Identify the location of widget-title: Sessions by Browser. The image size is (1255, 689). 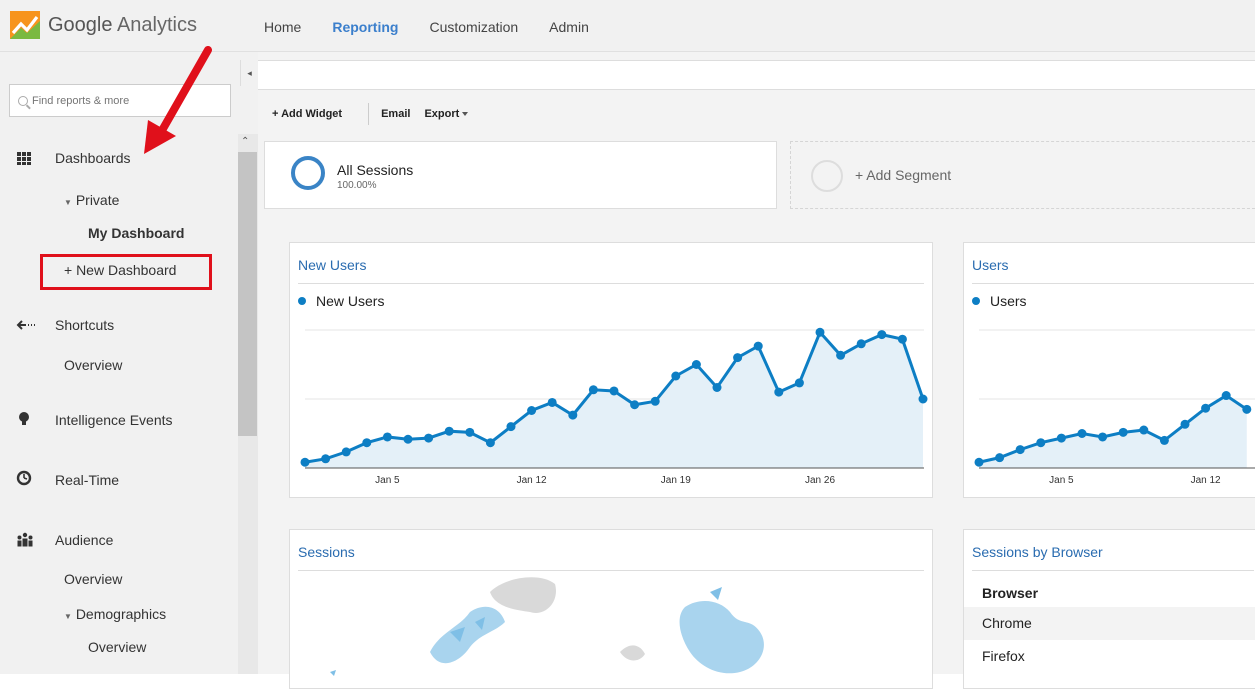
(1037, 552).